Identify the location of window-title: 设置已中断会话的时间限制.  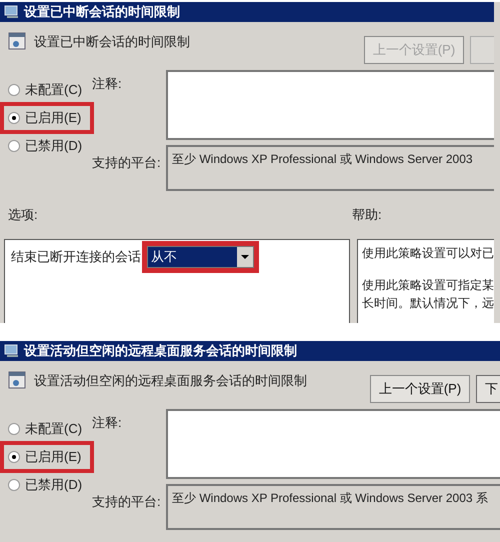
(102, 12).